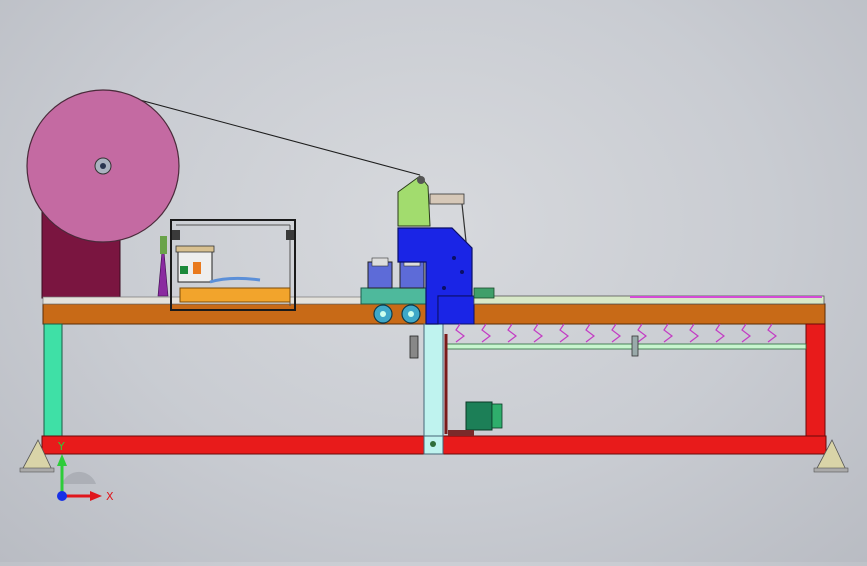 Image resolution: width=867 pixels, height=566 pixels. What do you see at coordinates (484, 293) in the screenshot?
I see `conveyor-end-block` at bounding box center [484, 293].